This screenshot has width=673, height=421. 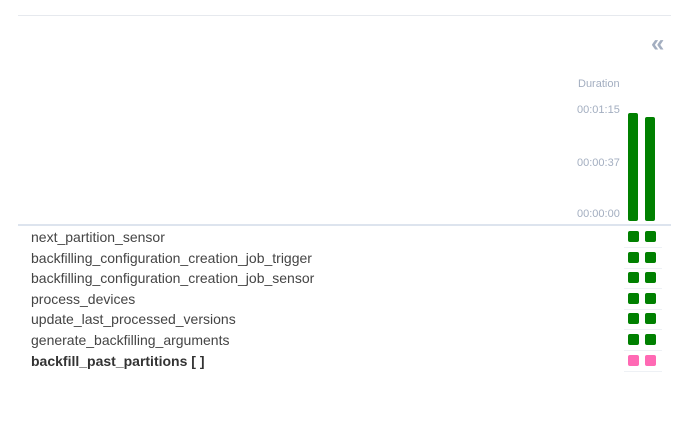 What do you see at coordinates (598, 110) in the screenshot?
I see `duration-axis-tick-max: 00:01:15` at bounding box center [598, 110].